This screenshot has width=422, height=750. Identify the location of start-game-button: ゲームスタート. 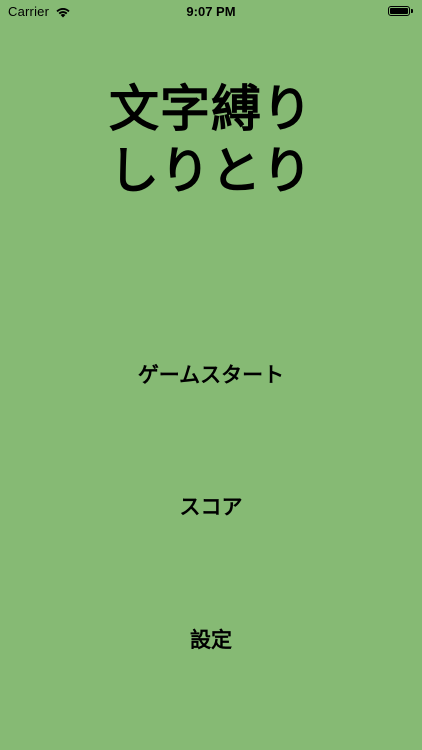
(211, 375).